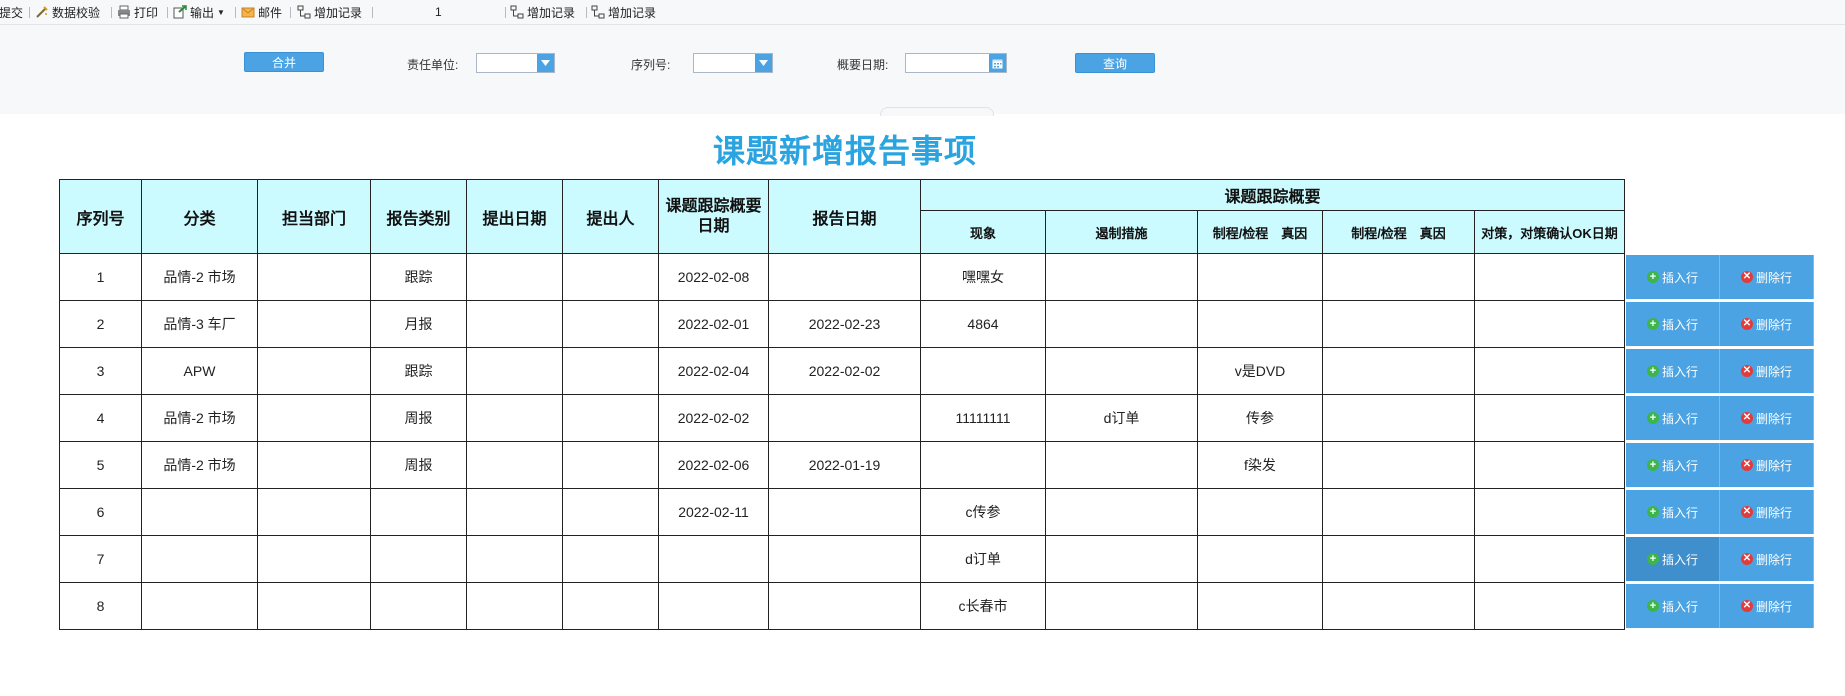 Image resolution: width=1845 pixels, height=696 pixels. I want to click on cell-serial: 7, so click(100, 559).